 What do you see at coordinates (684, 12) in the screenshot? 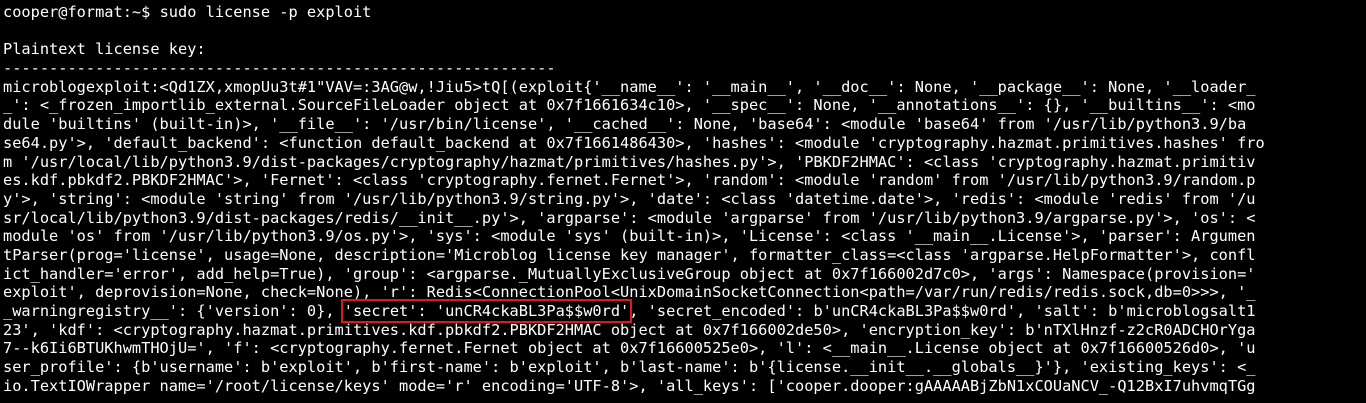
I see `command-line: cooper@format:~$ sudo license -p exploit` at bounding box center [684, 12].